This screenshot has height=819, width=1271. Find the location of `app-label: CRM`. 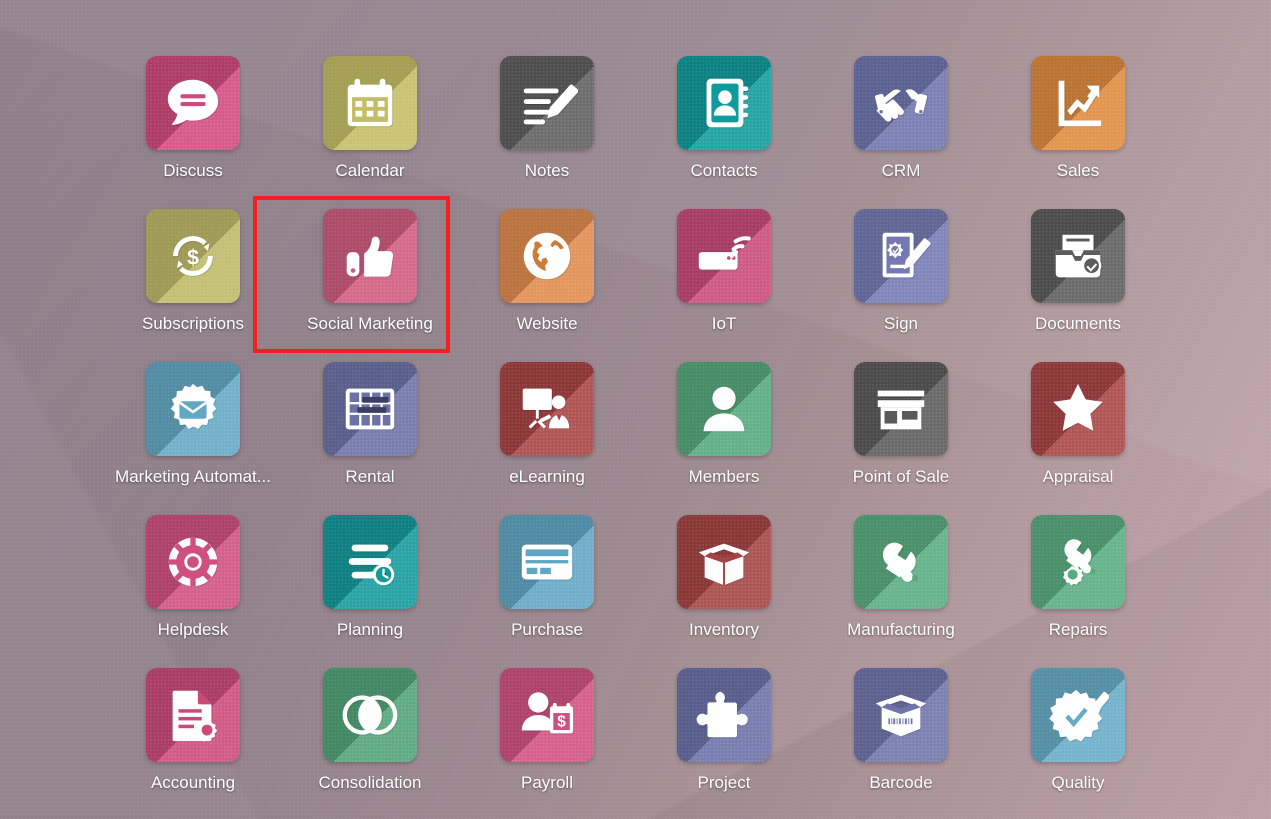

app-label: CRM is located at coordinates (901, 170).